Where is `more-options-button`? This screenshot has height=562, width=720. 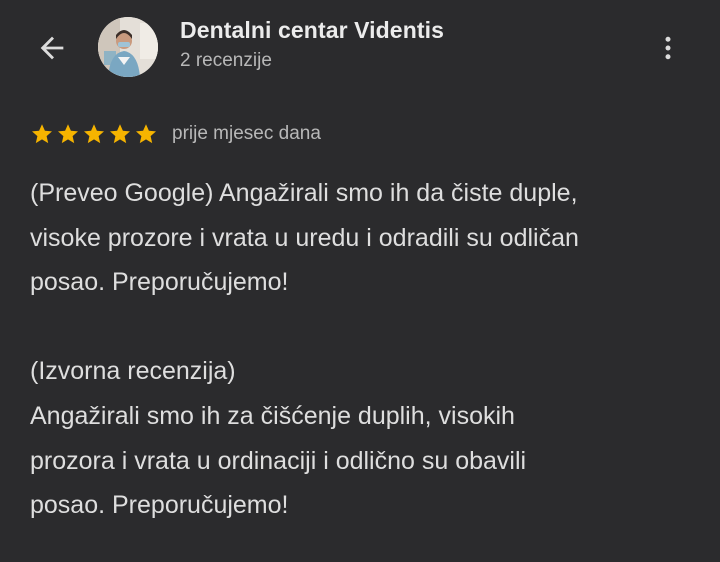
more-options-button is located at coordinates (668, 48).